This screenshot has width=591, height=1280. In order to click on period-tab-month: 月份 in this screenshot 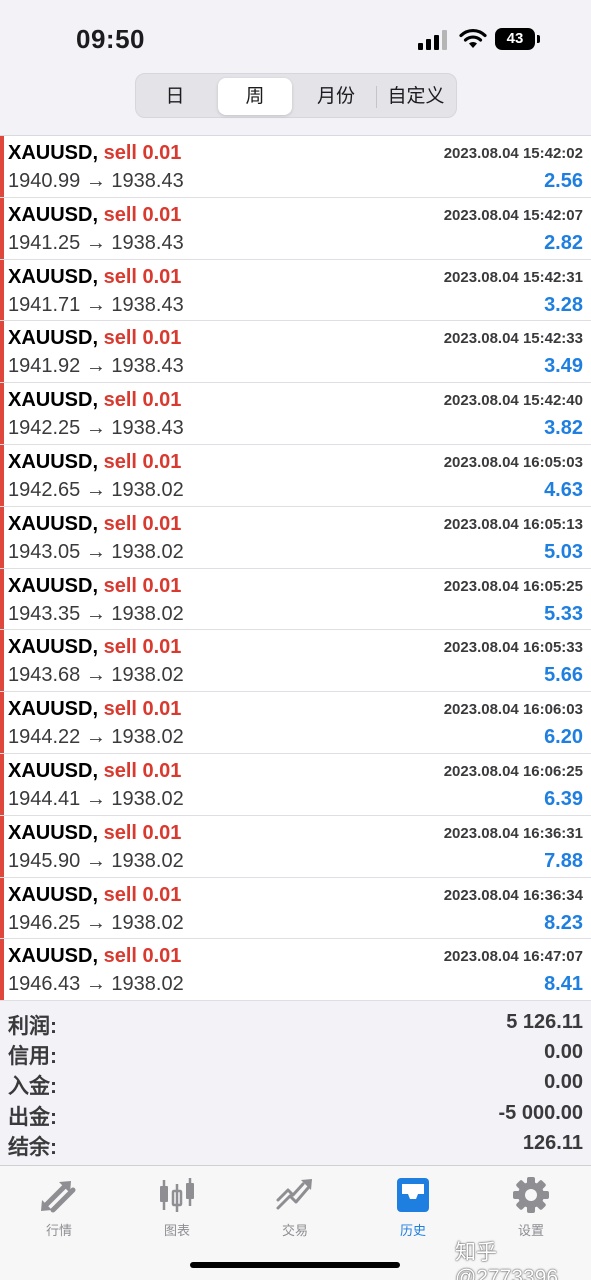, I will do `click(336, 96)`.